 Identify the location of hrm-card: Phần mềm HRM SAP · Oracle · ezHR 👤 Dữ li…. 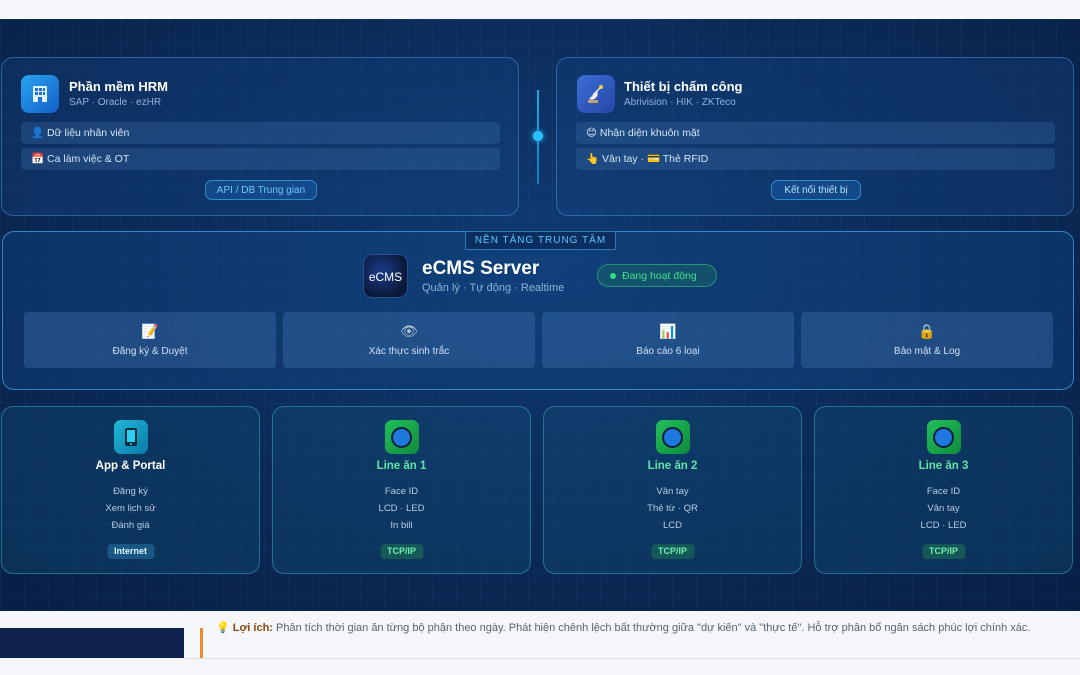
(260, 136).